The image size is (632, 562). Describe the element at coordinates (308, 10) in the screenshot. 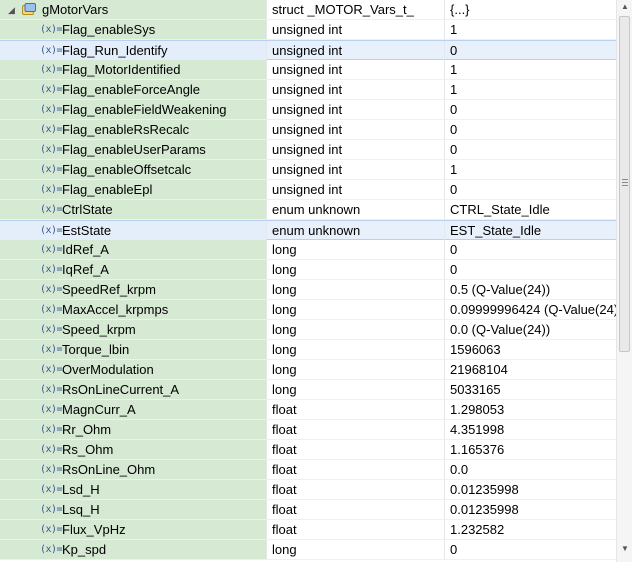

I see `tree-row-gmotorvars: ◢ gMotorVars struct _MOTOR_Vars_t_ {...}` at that location.